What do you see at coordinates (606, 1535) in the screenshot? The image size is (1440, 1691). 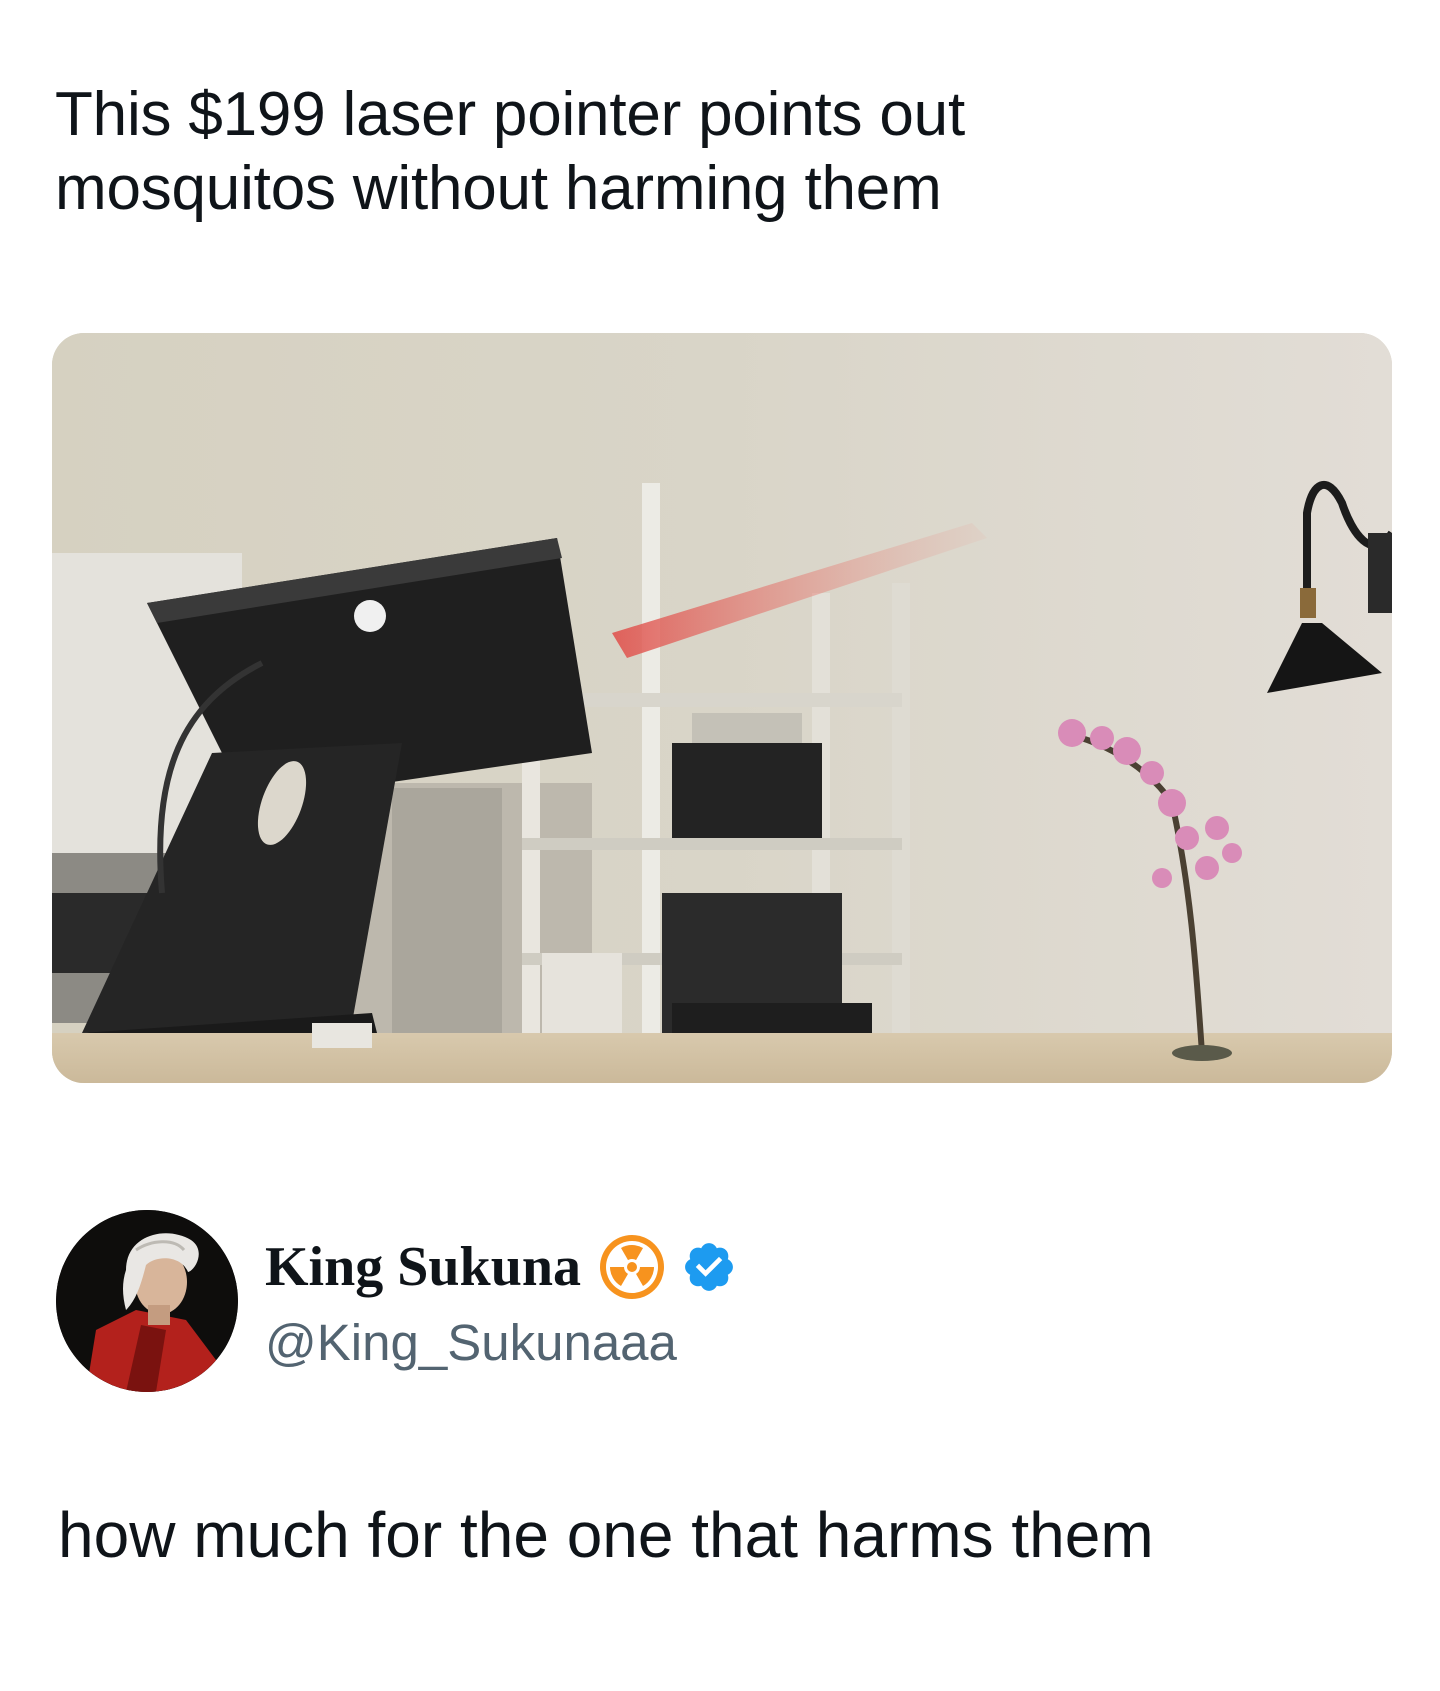 I see `reply-text: how much for the one that harms them` at bounding box center [606, 1535].